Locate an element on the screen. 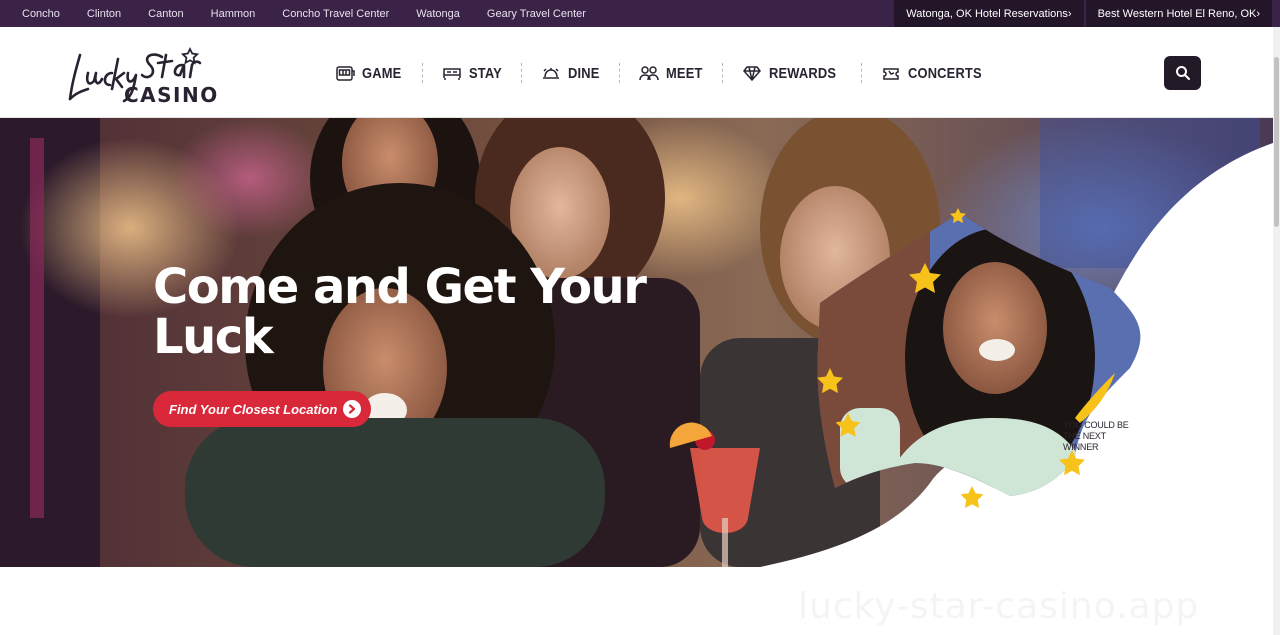 This screenshot has width=1280, height=635. nav-rewards-label: REWARDS is located at coordinates (803, 73).